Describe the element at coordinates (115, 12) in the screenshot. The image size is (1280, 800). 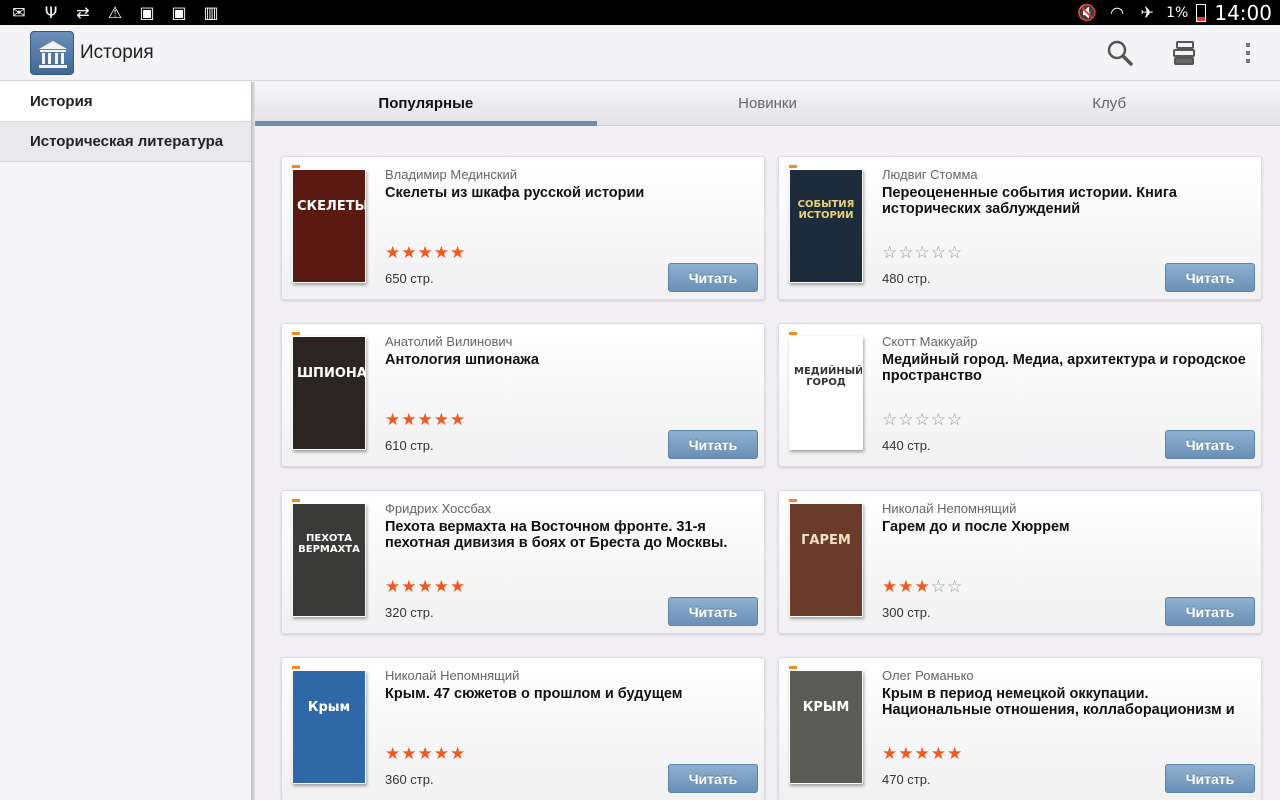
I see `notification-icons: ✉ Ψ ⇄ ⚠ ▣ ▣ ▥` at that location.